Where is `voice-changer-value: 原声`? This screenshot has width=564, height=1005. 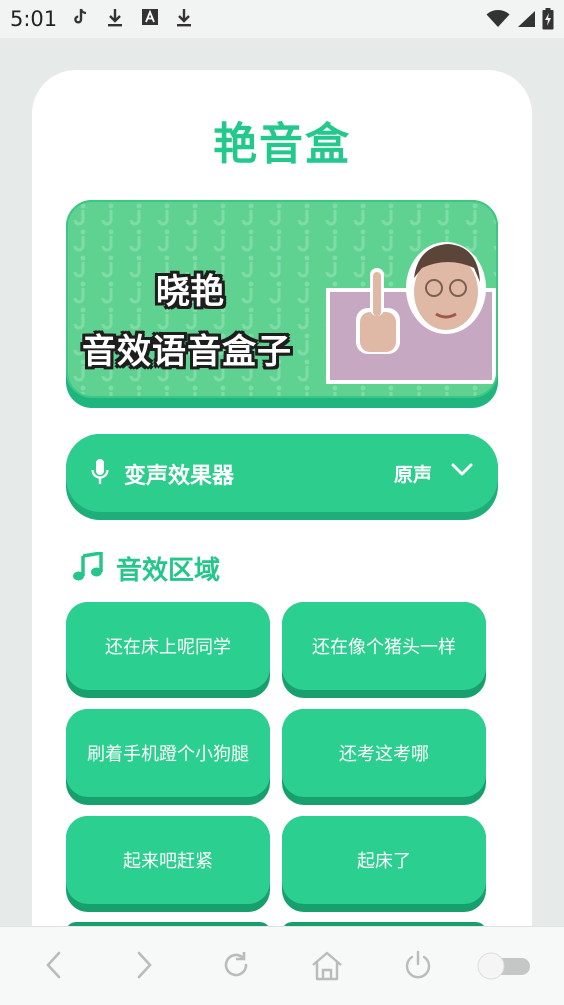
voice-changer-value: 原声 is located at coordinates (413, 473).